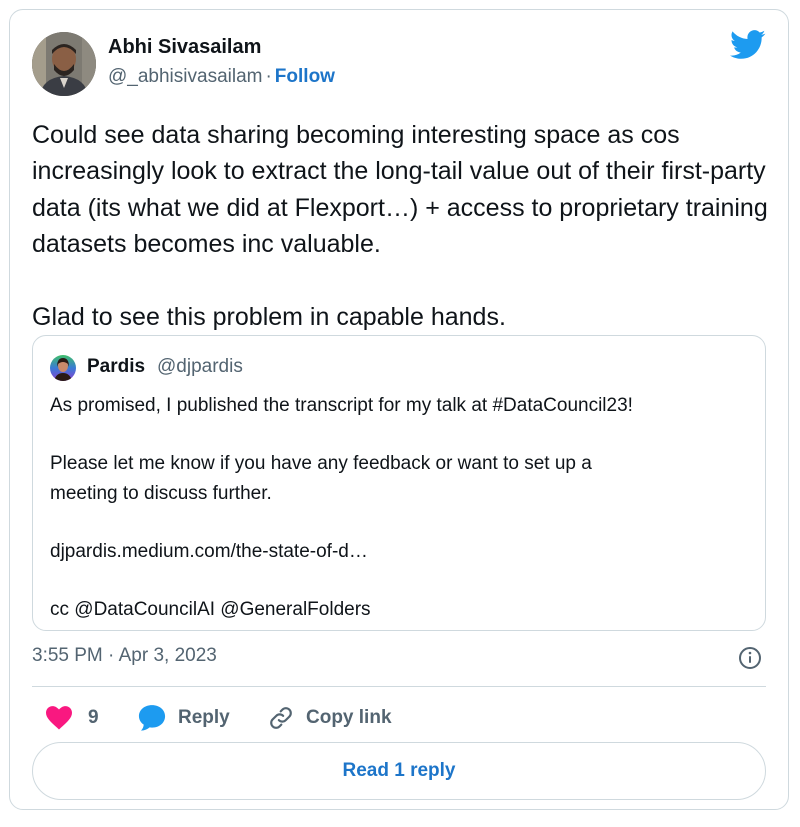 The height and width of the screenshot is (827, 800). Describe the element at coordinates (305, 76) in the screenshot. I see `follow-button: Follow` at that location.